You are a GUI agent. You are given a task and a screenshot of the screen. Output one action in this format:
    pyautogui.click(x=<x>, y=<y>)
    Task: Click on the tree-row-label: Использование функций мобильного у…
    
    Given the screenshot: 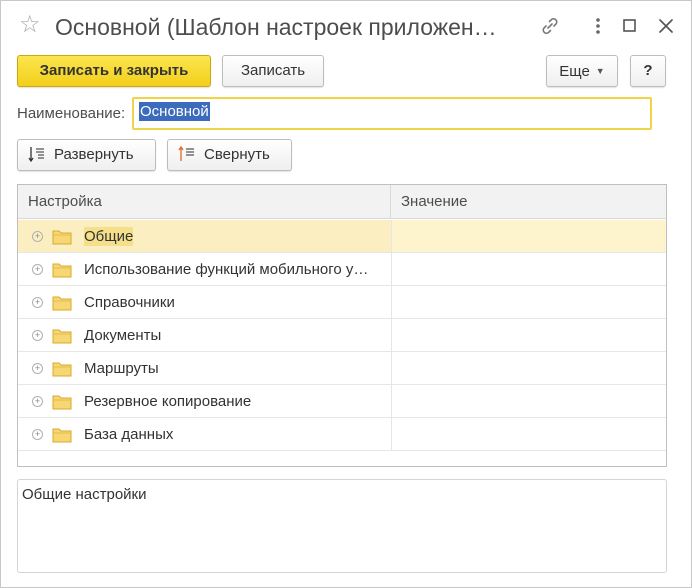 What is the action you would take?
    pyautogui.click(x=226, y=269)
    